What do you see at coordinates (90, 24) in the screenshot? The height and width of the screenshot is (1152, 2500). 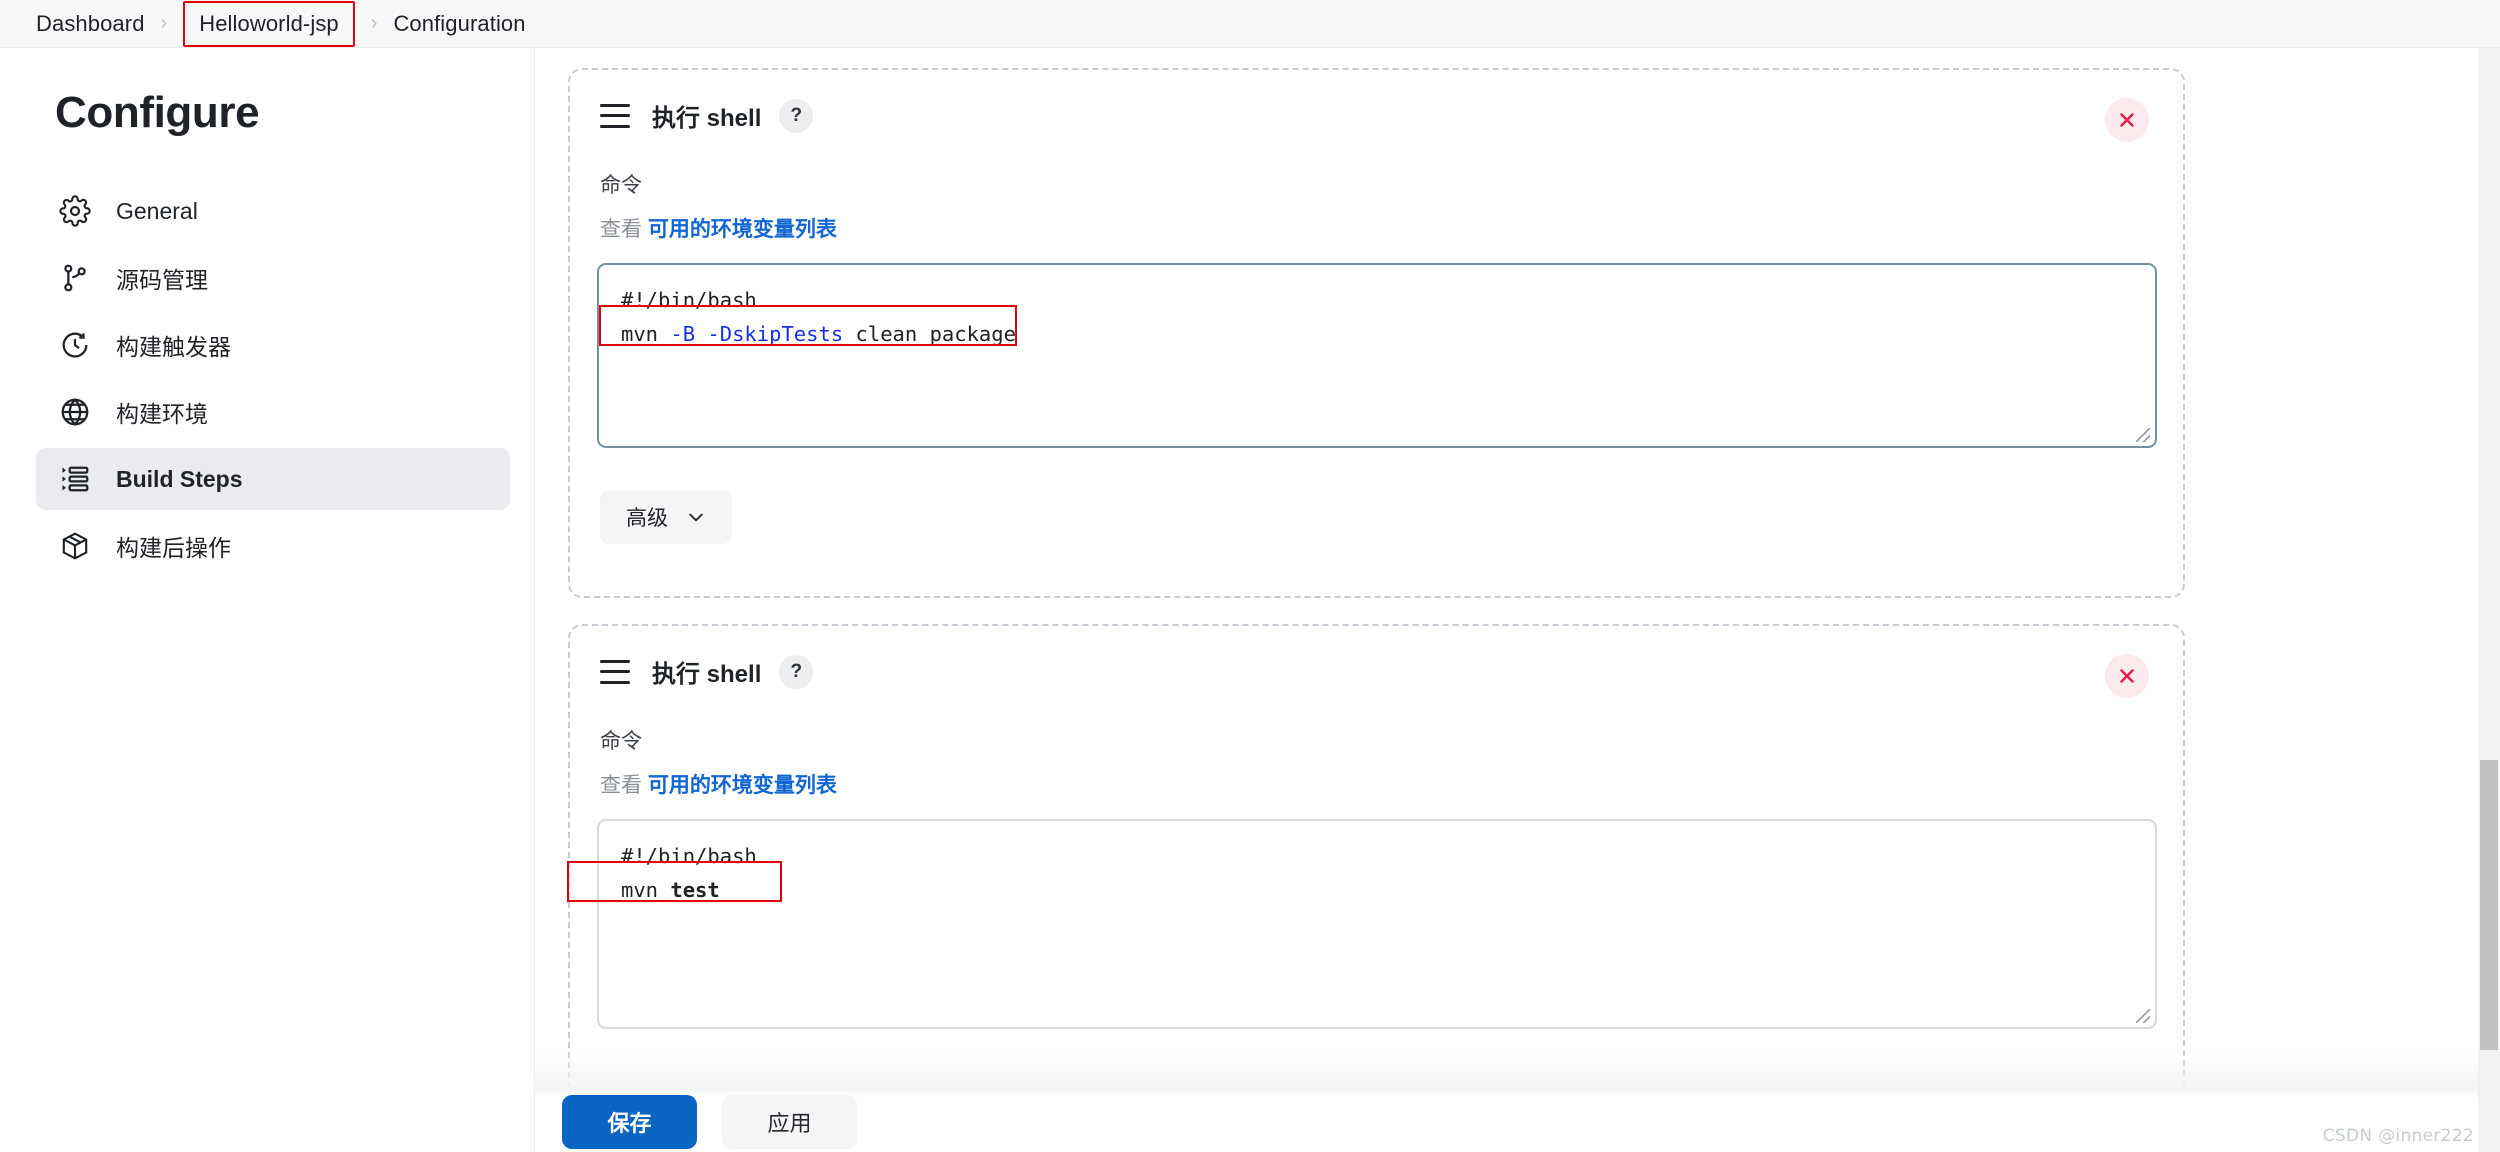 I see `breadcrumb-item-dashboard: Dashboard` at bounding box center [90, 24].